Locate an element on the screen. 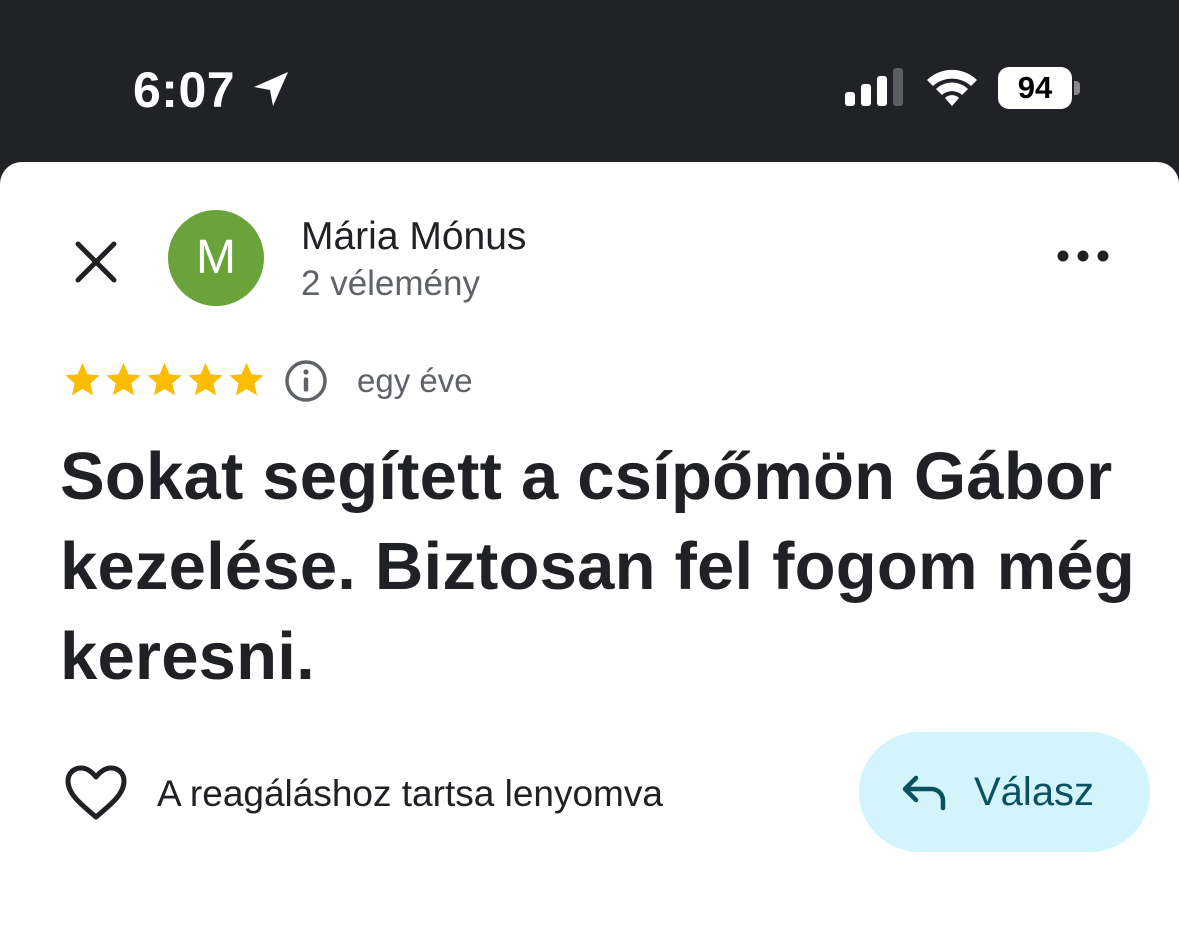 Image resolution: width=1179 pixels, height=928 pixels. reviewer-name: Mária Mónus is located at coordinates (413, 237).